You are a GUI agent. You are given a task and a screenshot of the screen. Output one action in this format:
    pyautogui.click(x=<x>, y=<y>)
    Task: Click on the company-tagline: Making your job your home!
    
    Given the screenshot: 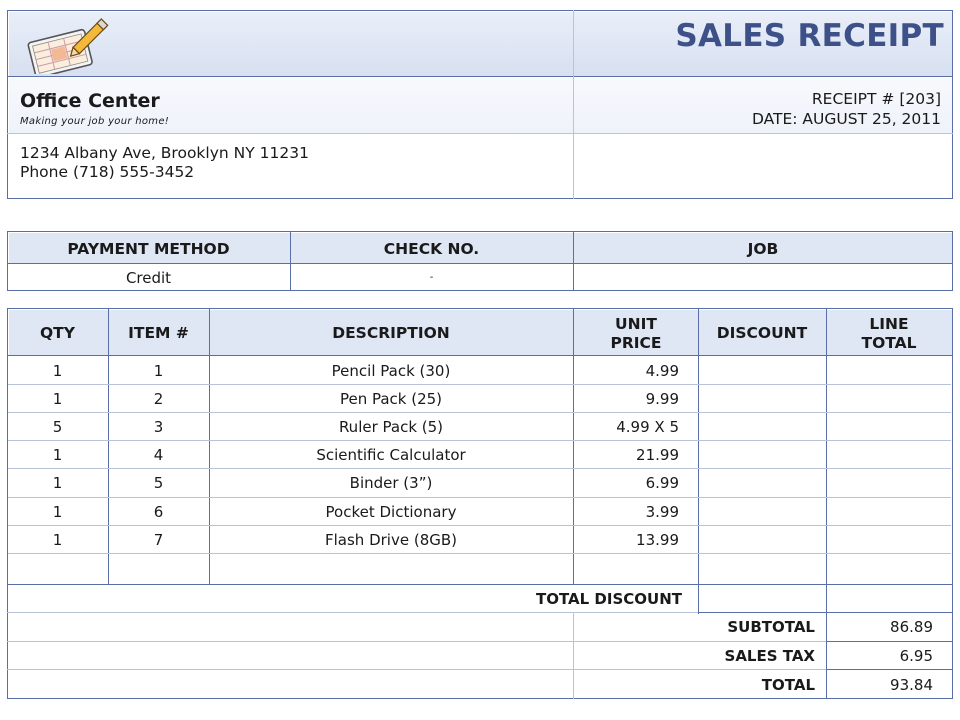 What is the action you would take?
    pyautogui.click(x=95, y=121)
    